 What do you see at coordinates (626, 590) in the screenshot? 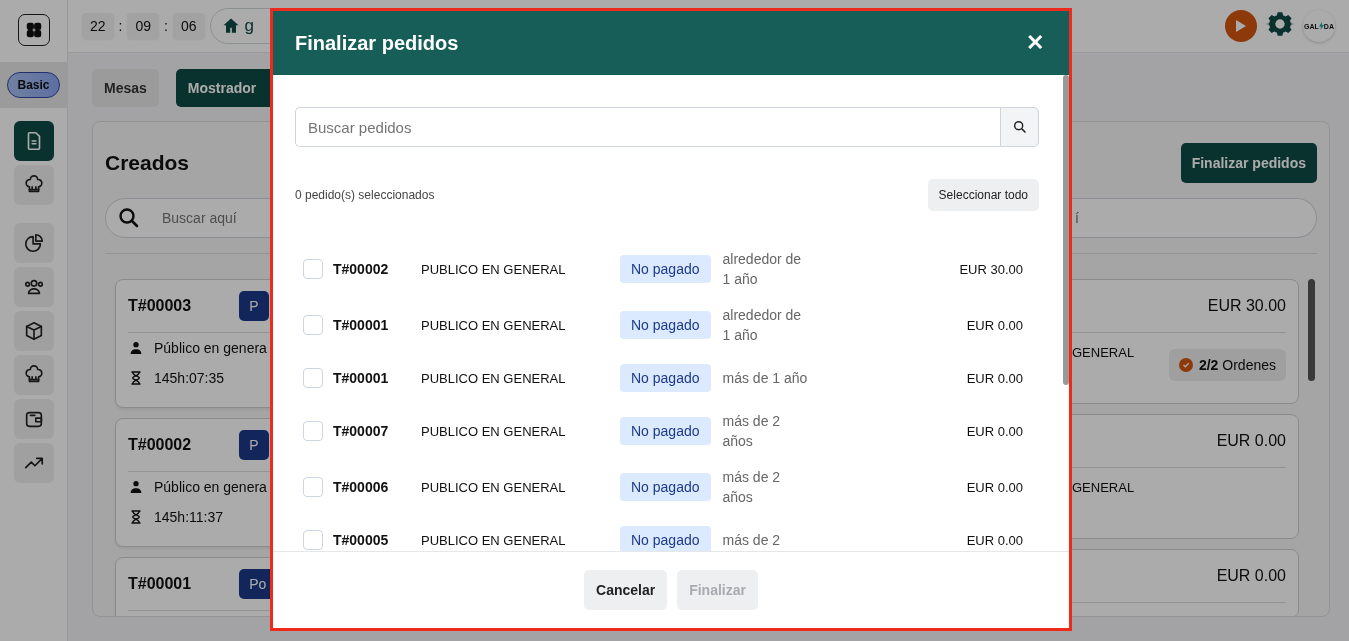
I see `dialog-button: Cancelar` at bounding box center [626, 590].